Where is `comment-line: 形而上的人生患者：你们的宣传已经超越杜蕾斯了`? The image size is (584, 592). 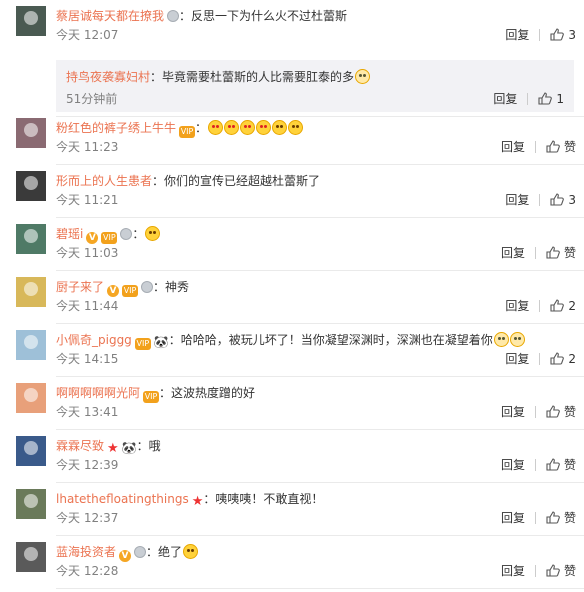
comment-line: 形而上的人生患者：你们的宣传已经超越杜蕾斯了 is located at coordinates (188, 181).